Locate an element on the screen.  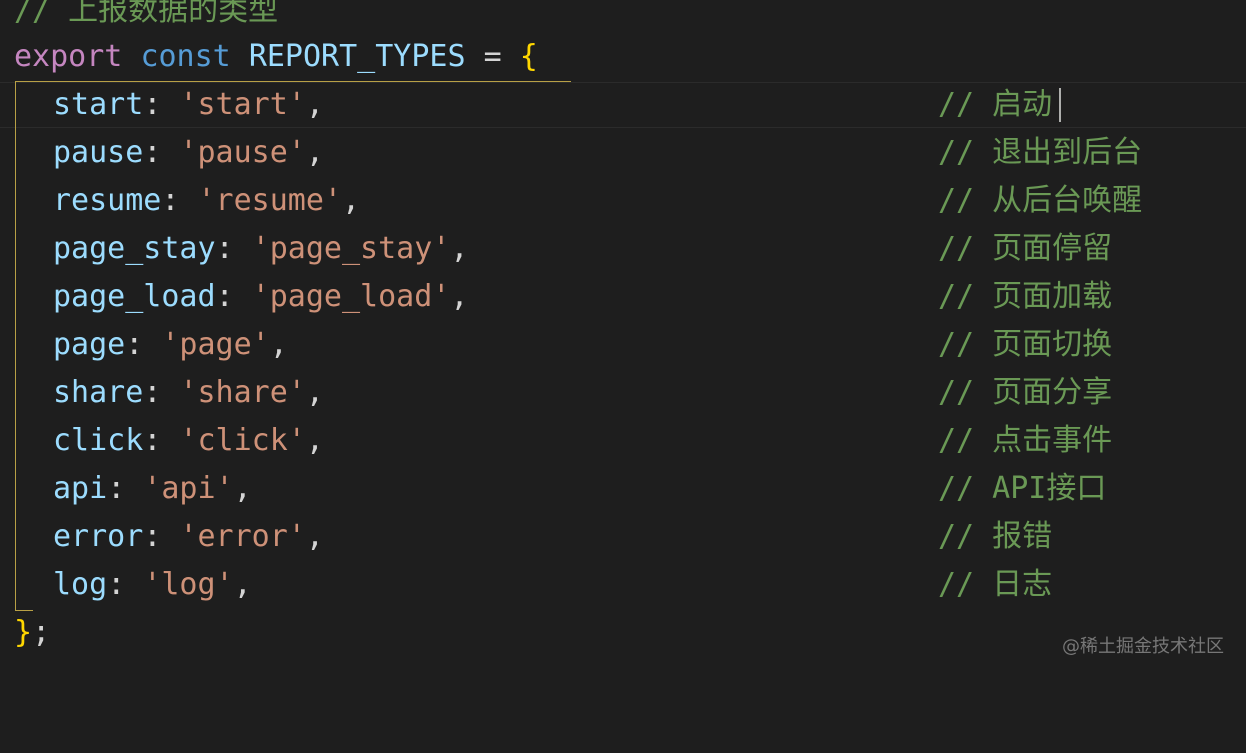
code-line-entry: error: 'error', // 报错 is located at coordinates (623, 537).